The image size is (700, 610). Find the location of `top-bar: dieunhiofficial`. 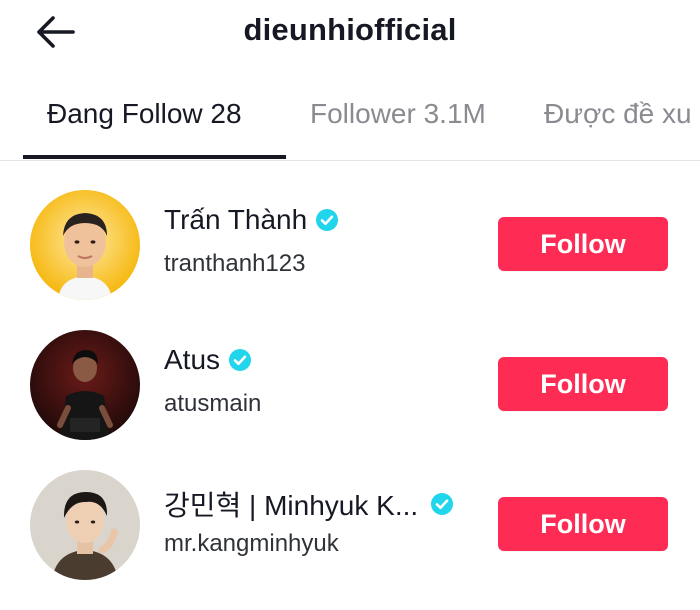

top-bar: dieunhiofficial is located at coordinates (350, 35).